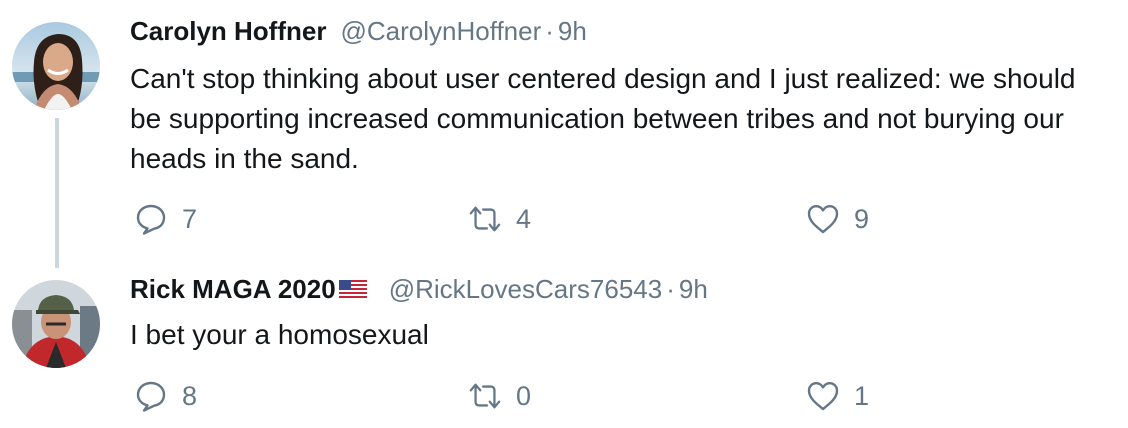 The image size is (1128, 428). What do you see at coordinates (524, 218) in the screenshot?
I see `retweet-count: 4` at bounding box center [524, 218].